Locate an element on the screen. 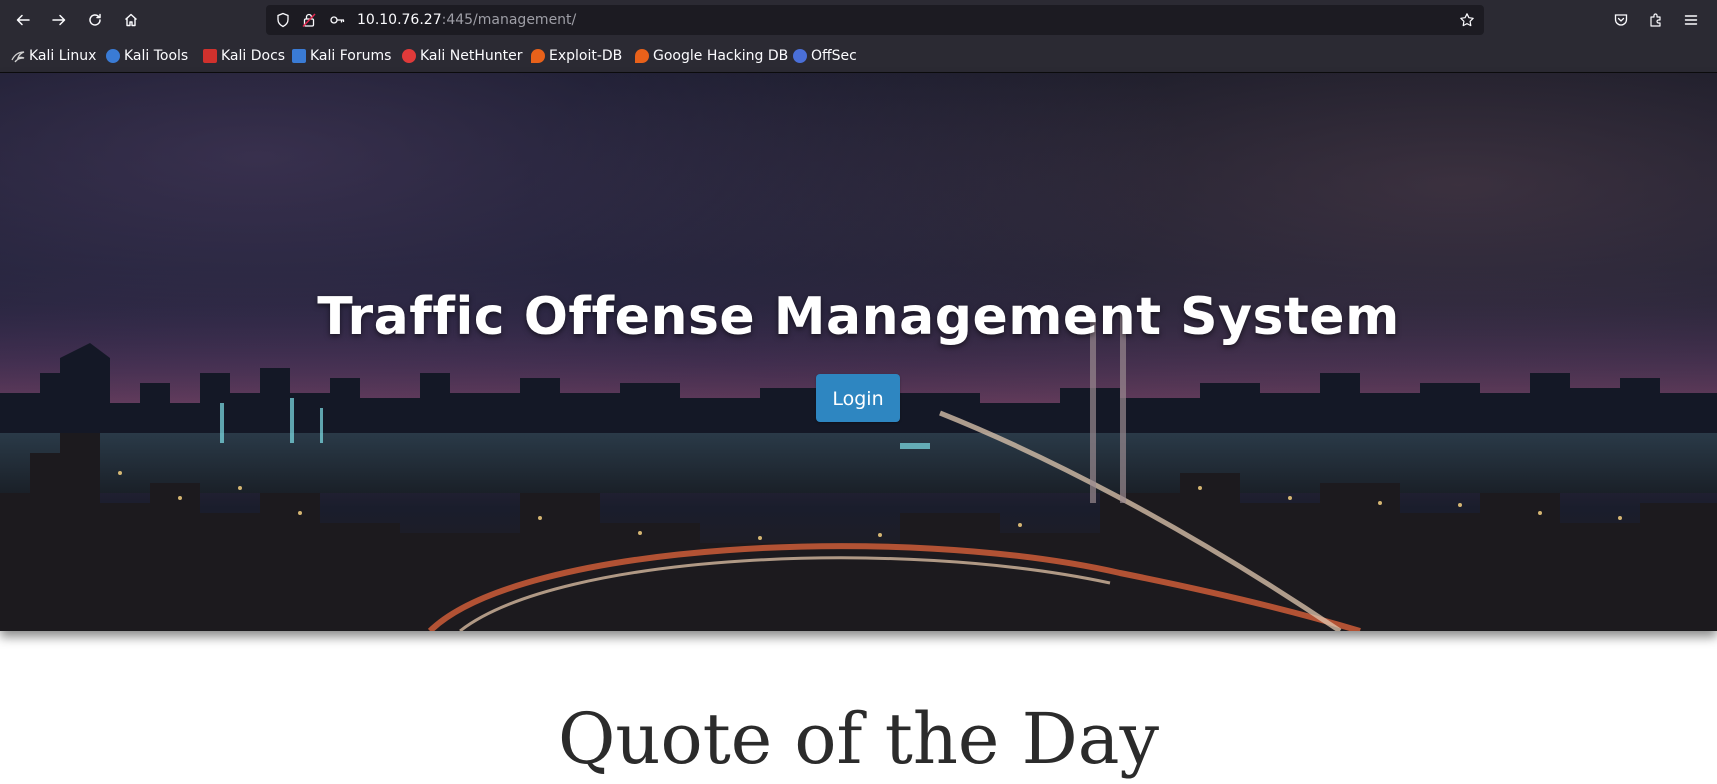 The image size is (1717, 784). pocket-button is located at coordinates (1621, 20).